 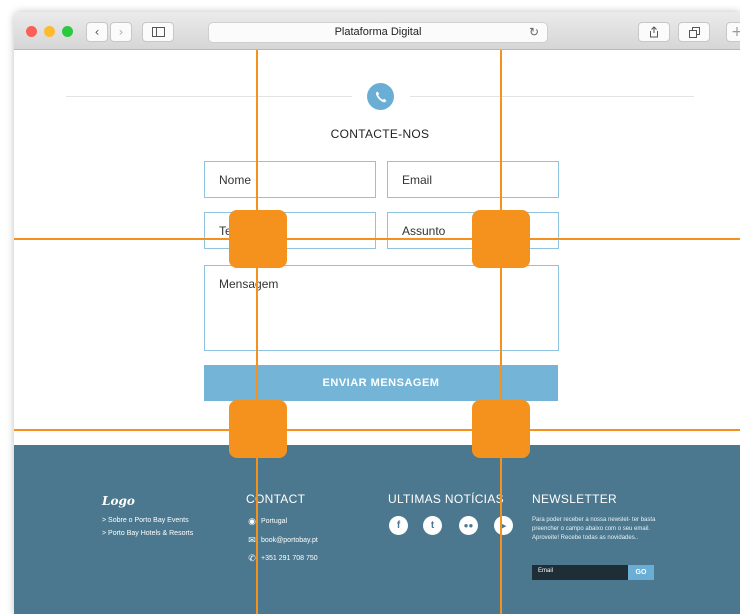 What do you see at coordinates (432, 525) in the screenshot?
I see `twitter-icon: t` at bounding box center [432, 525].